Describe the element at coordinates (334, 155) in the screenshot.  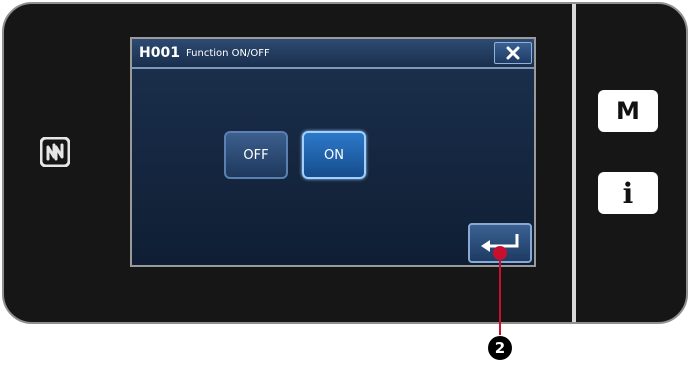
I see `on-button: ON` at that location.